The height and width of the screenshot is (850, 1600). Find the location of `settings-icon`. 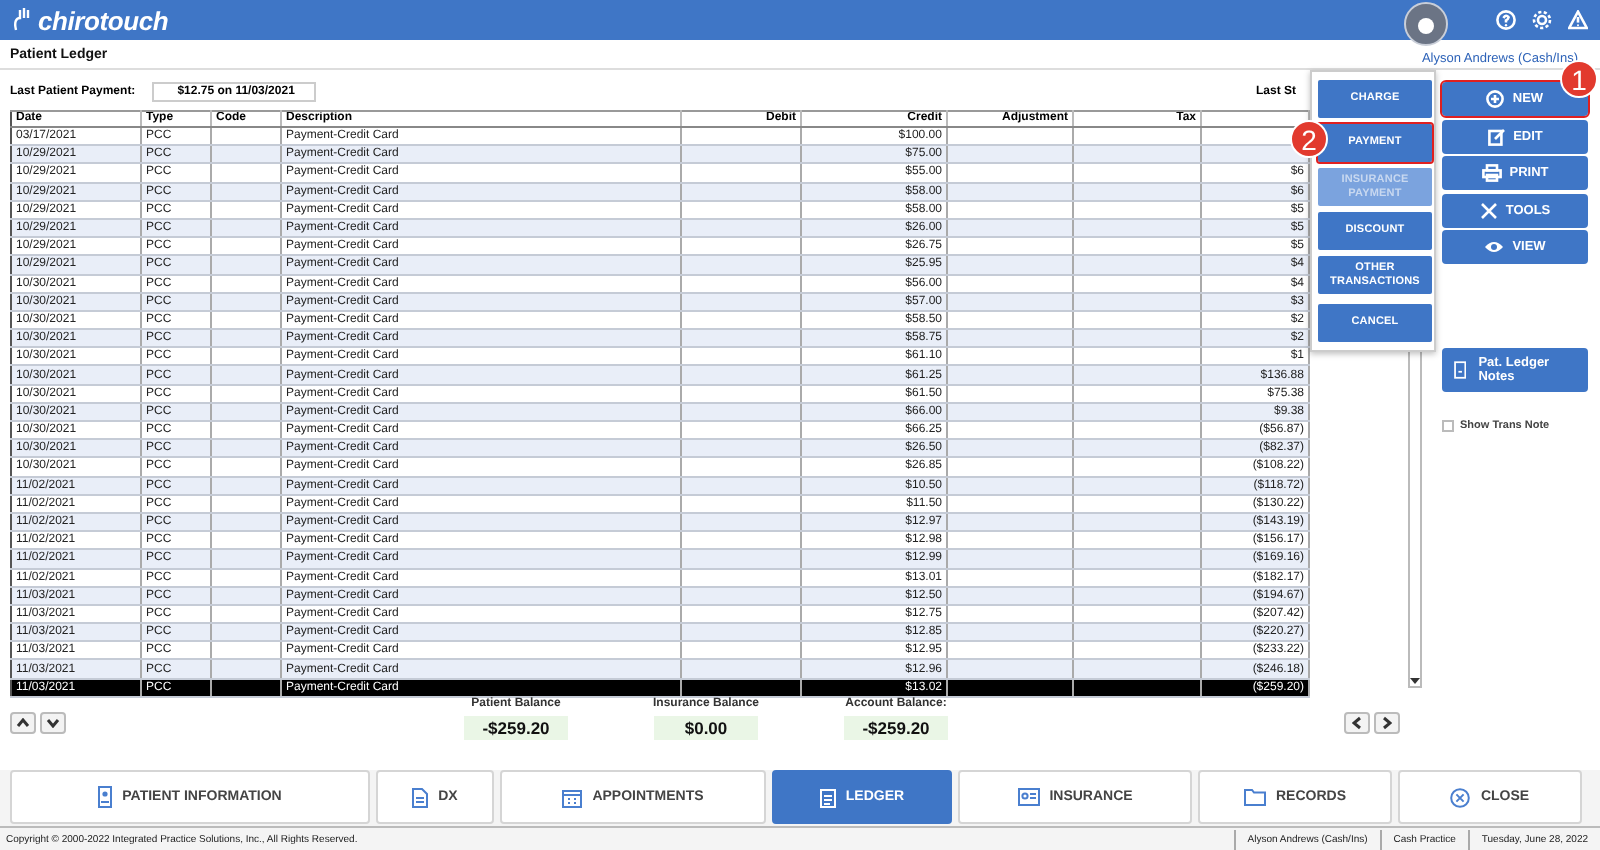

settings-icon is located at coordinates (1542, 20).